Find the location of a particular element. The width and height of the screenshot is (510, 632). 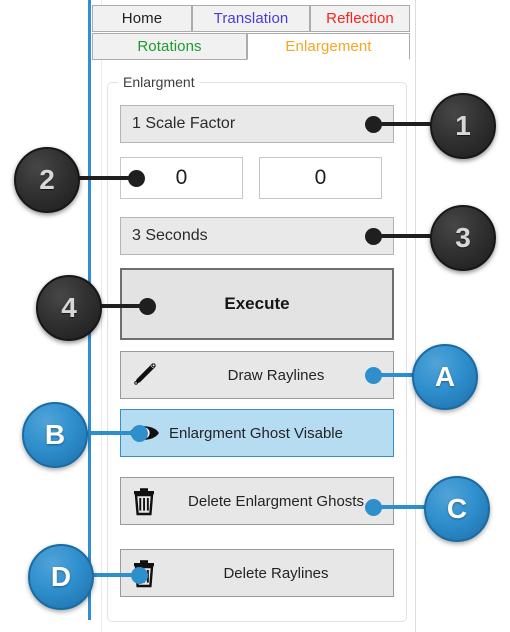

enlargment-ghost-visable-label: Enlargment Ghost Visable is located at coordinates (256, 433).